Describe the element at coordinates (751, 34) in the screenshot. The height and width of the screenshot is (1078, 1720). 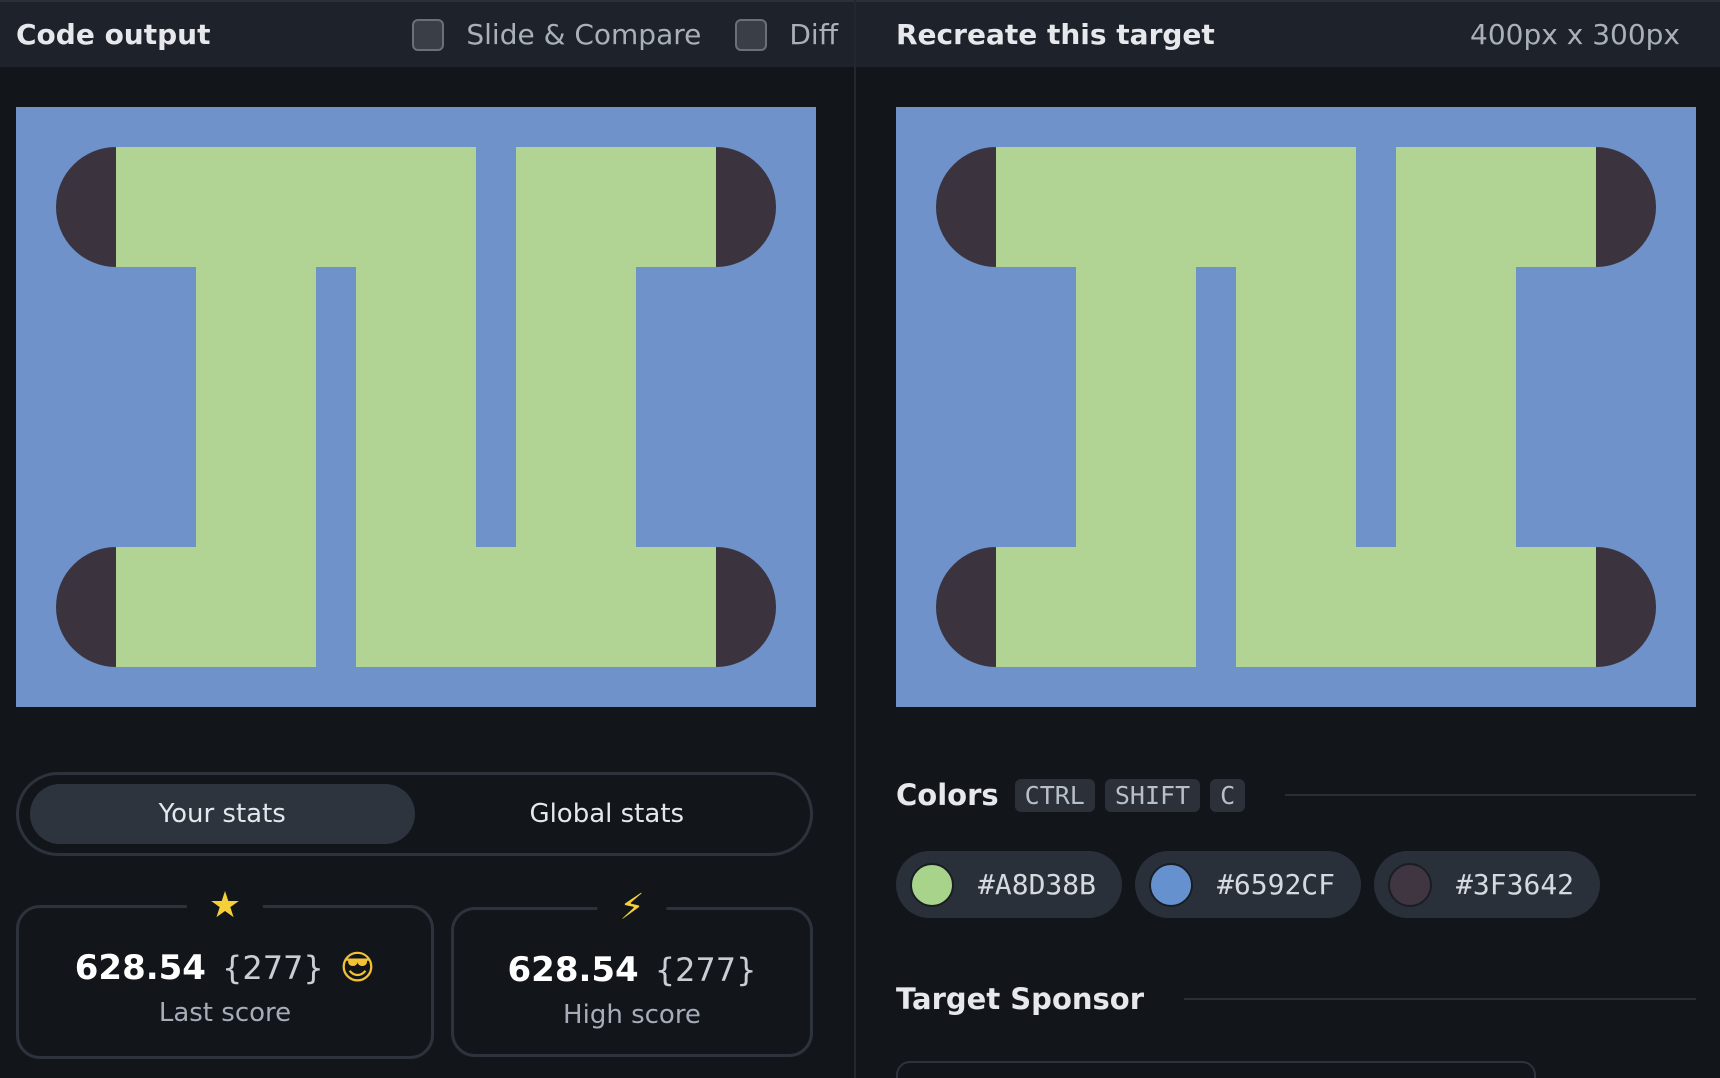
I see `diff-checkbox` at that location.